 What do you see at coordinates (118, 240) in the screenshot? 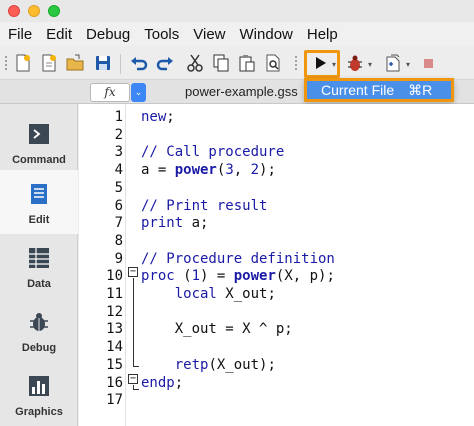
I see `line-number: 8` at bounding box center [118, 240].